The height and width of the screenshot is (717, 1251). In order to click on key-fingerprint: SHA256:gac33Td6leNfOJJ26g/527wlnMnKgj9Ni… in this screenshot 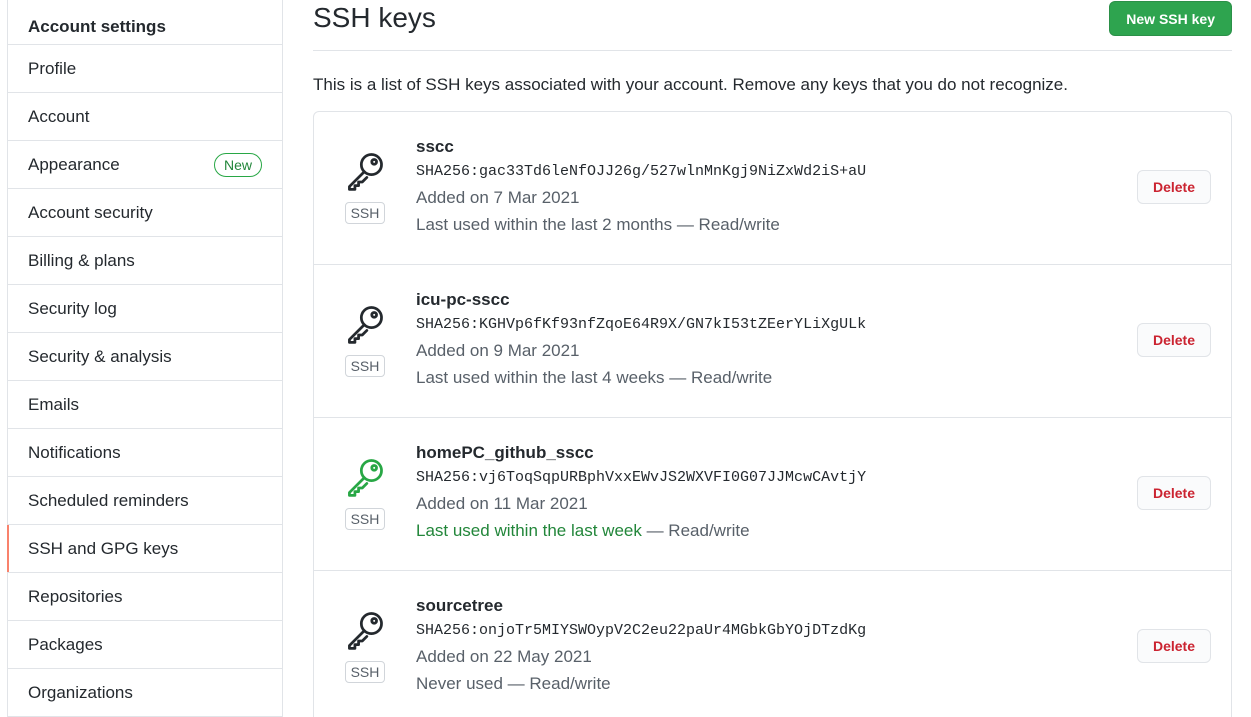, I will do `click(641, 171)`.